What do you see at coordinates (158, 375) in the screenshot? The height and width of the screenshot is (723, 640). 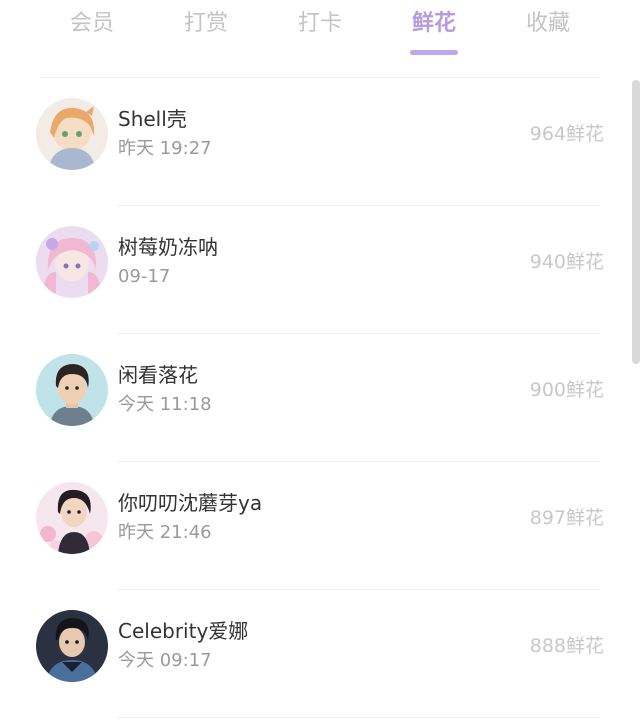 I see `user-name: 闲看落花` at bounding box center [158, 375].